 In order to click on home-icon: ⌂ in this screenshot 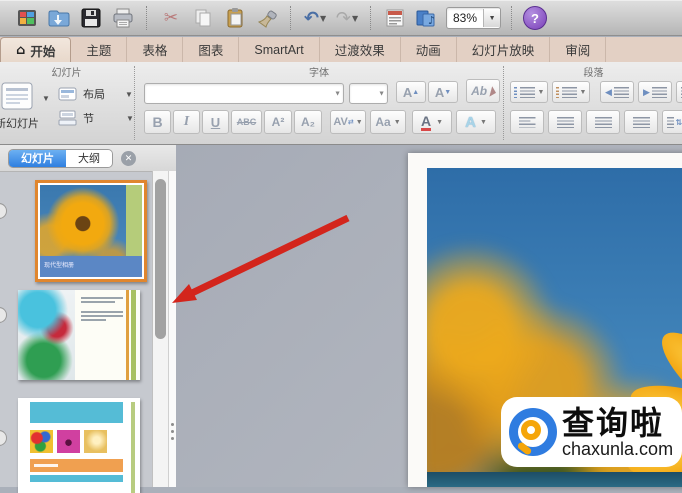, I will do `click(21, 50)`.